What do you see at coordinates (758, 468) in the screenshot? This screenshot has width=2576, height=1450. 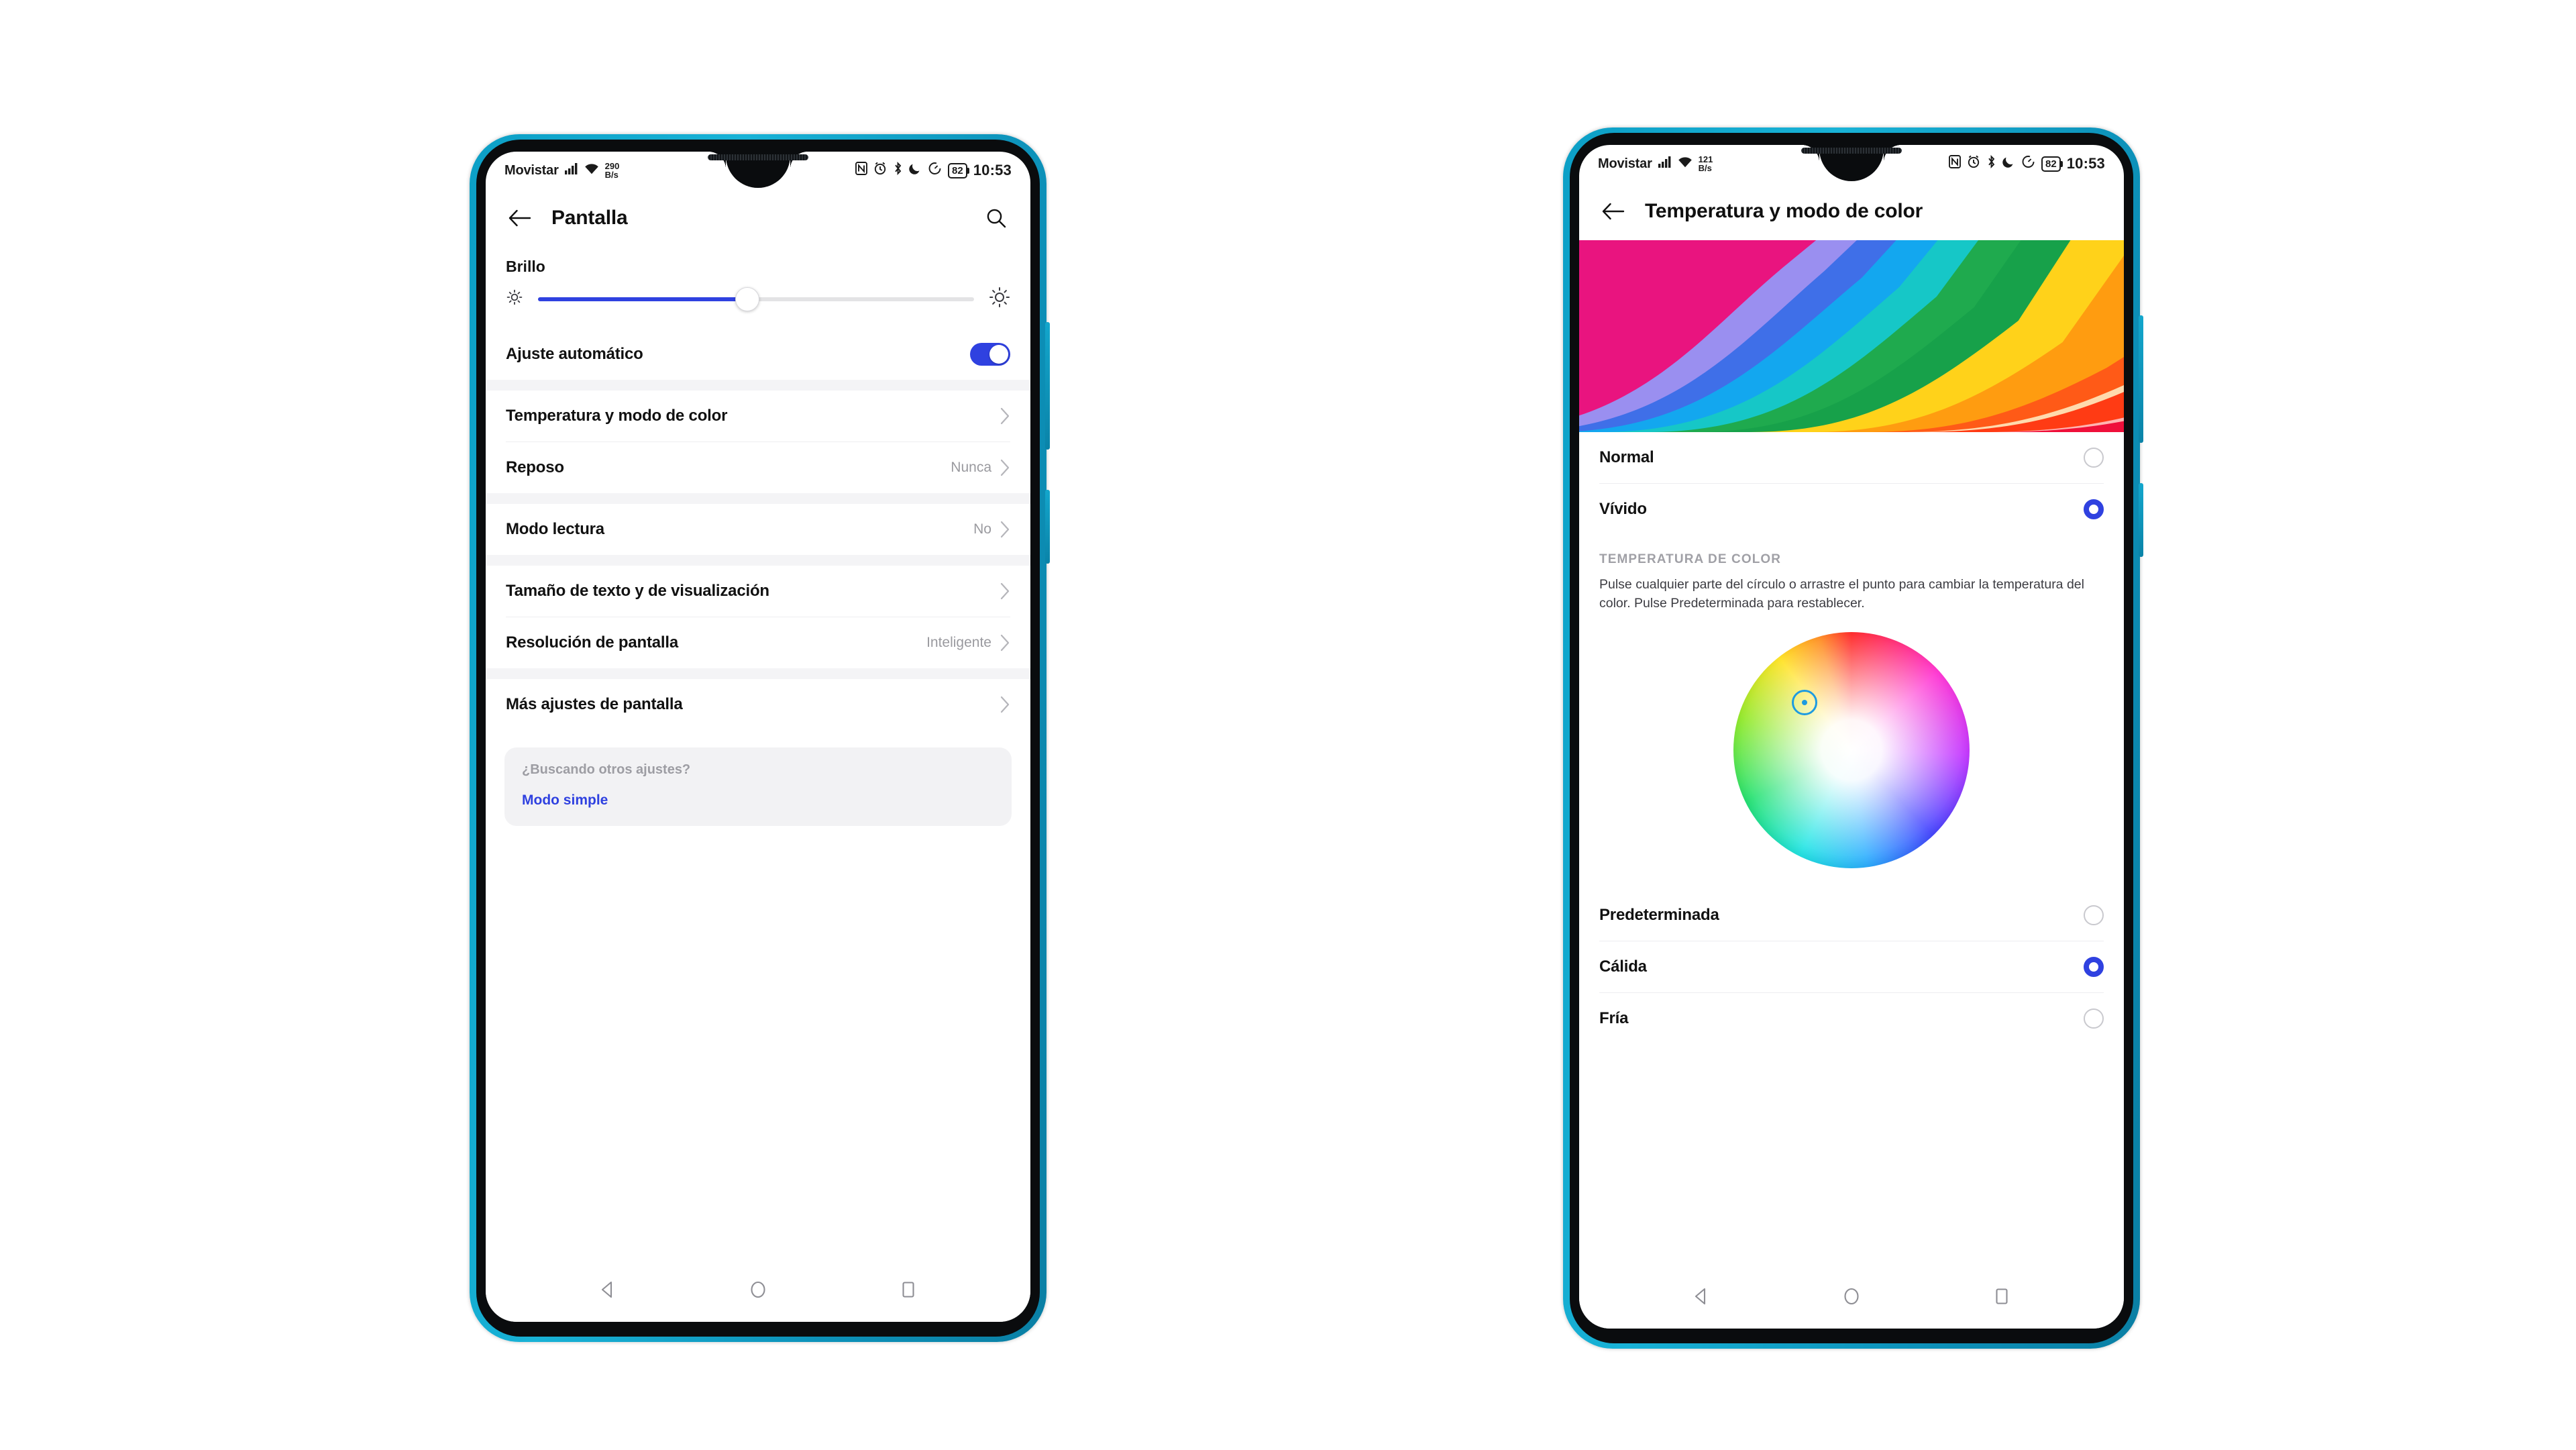 I see `row-reposo: Reposo Nunca` at bounding box center [758, 468].